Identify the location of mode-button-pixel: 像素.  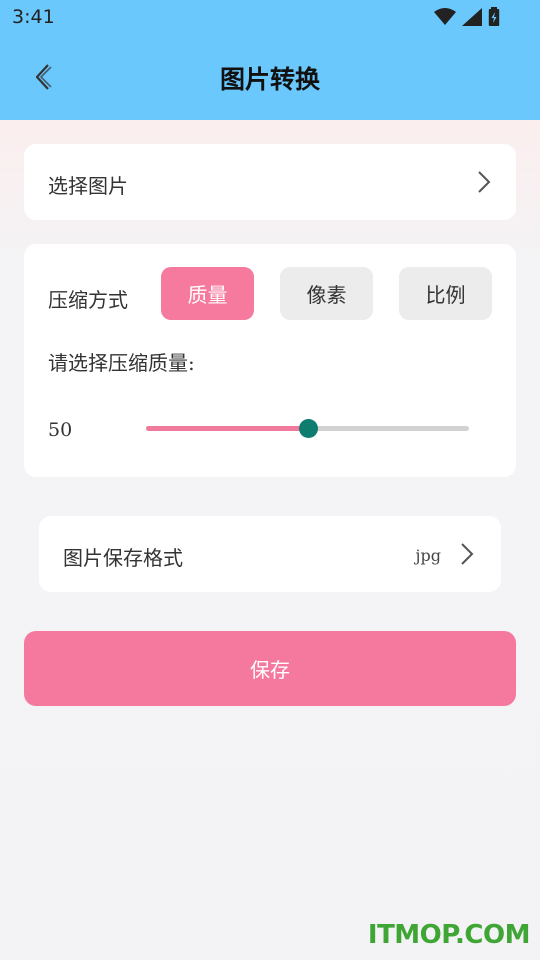
(326, 293).